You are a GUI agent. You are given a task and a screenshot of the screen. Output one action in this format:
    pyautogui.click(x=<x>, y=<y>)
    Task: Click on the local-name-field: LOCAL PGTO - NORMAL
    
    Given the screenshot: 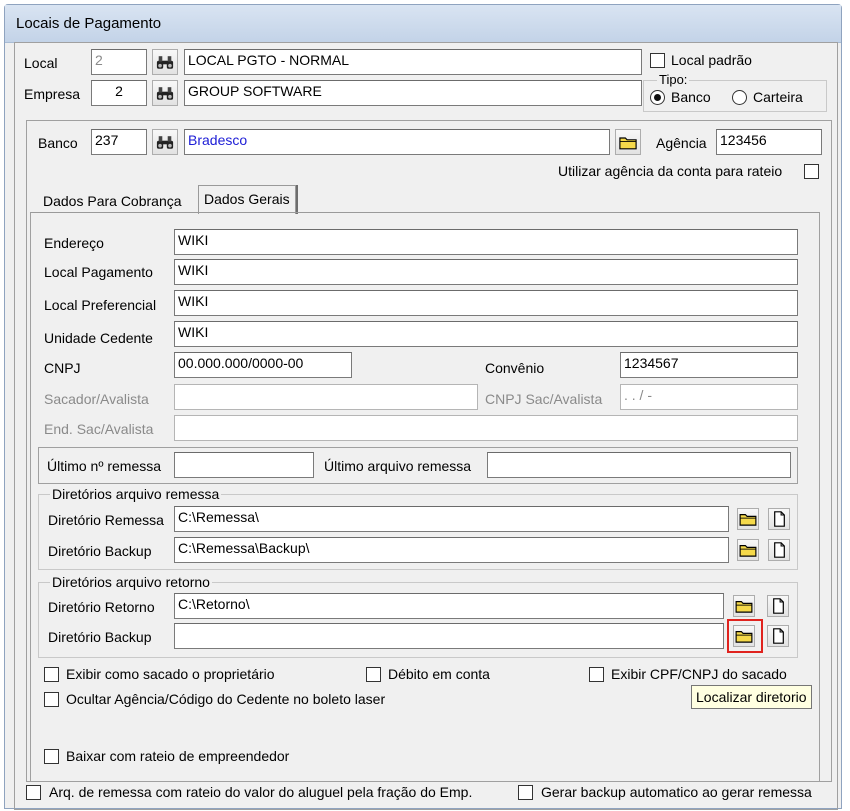 What is the action you would take?
    pyautogui.click(x=413, y=62)
    